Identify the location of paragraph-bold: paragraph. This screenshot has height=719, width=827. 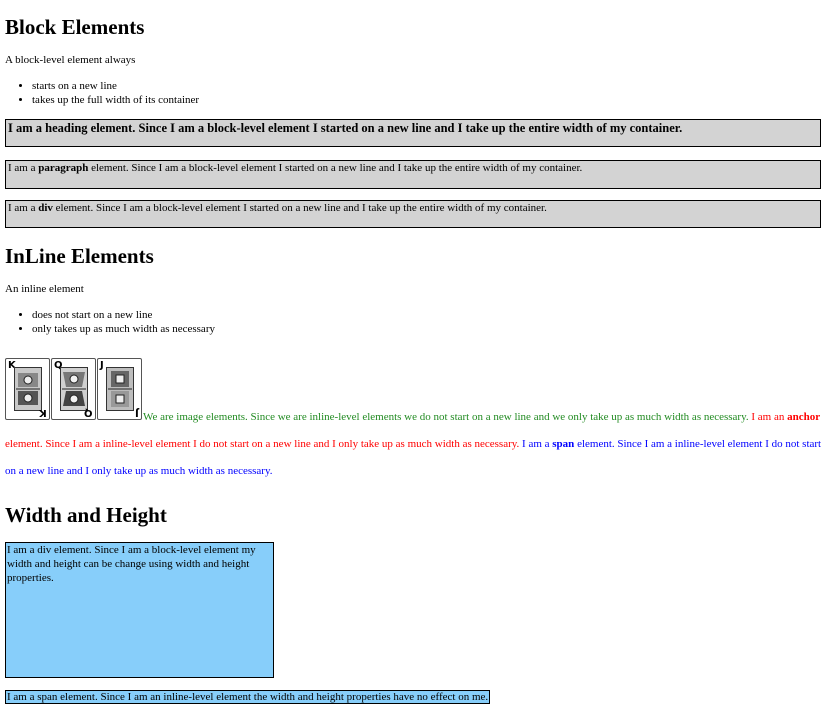
(63, 168).